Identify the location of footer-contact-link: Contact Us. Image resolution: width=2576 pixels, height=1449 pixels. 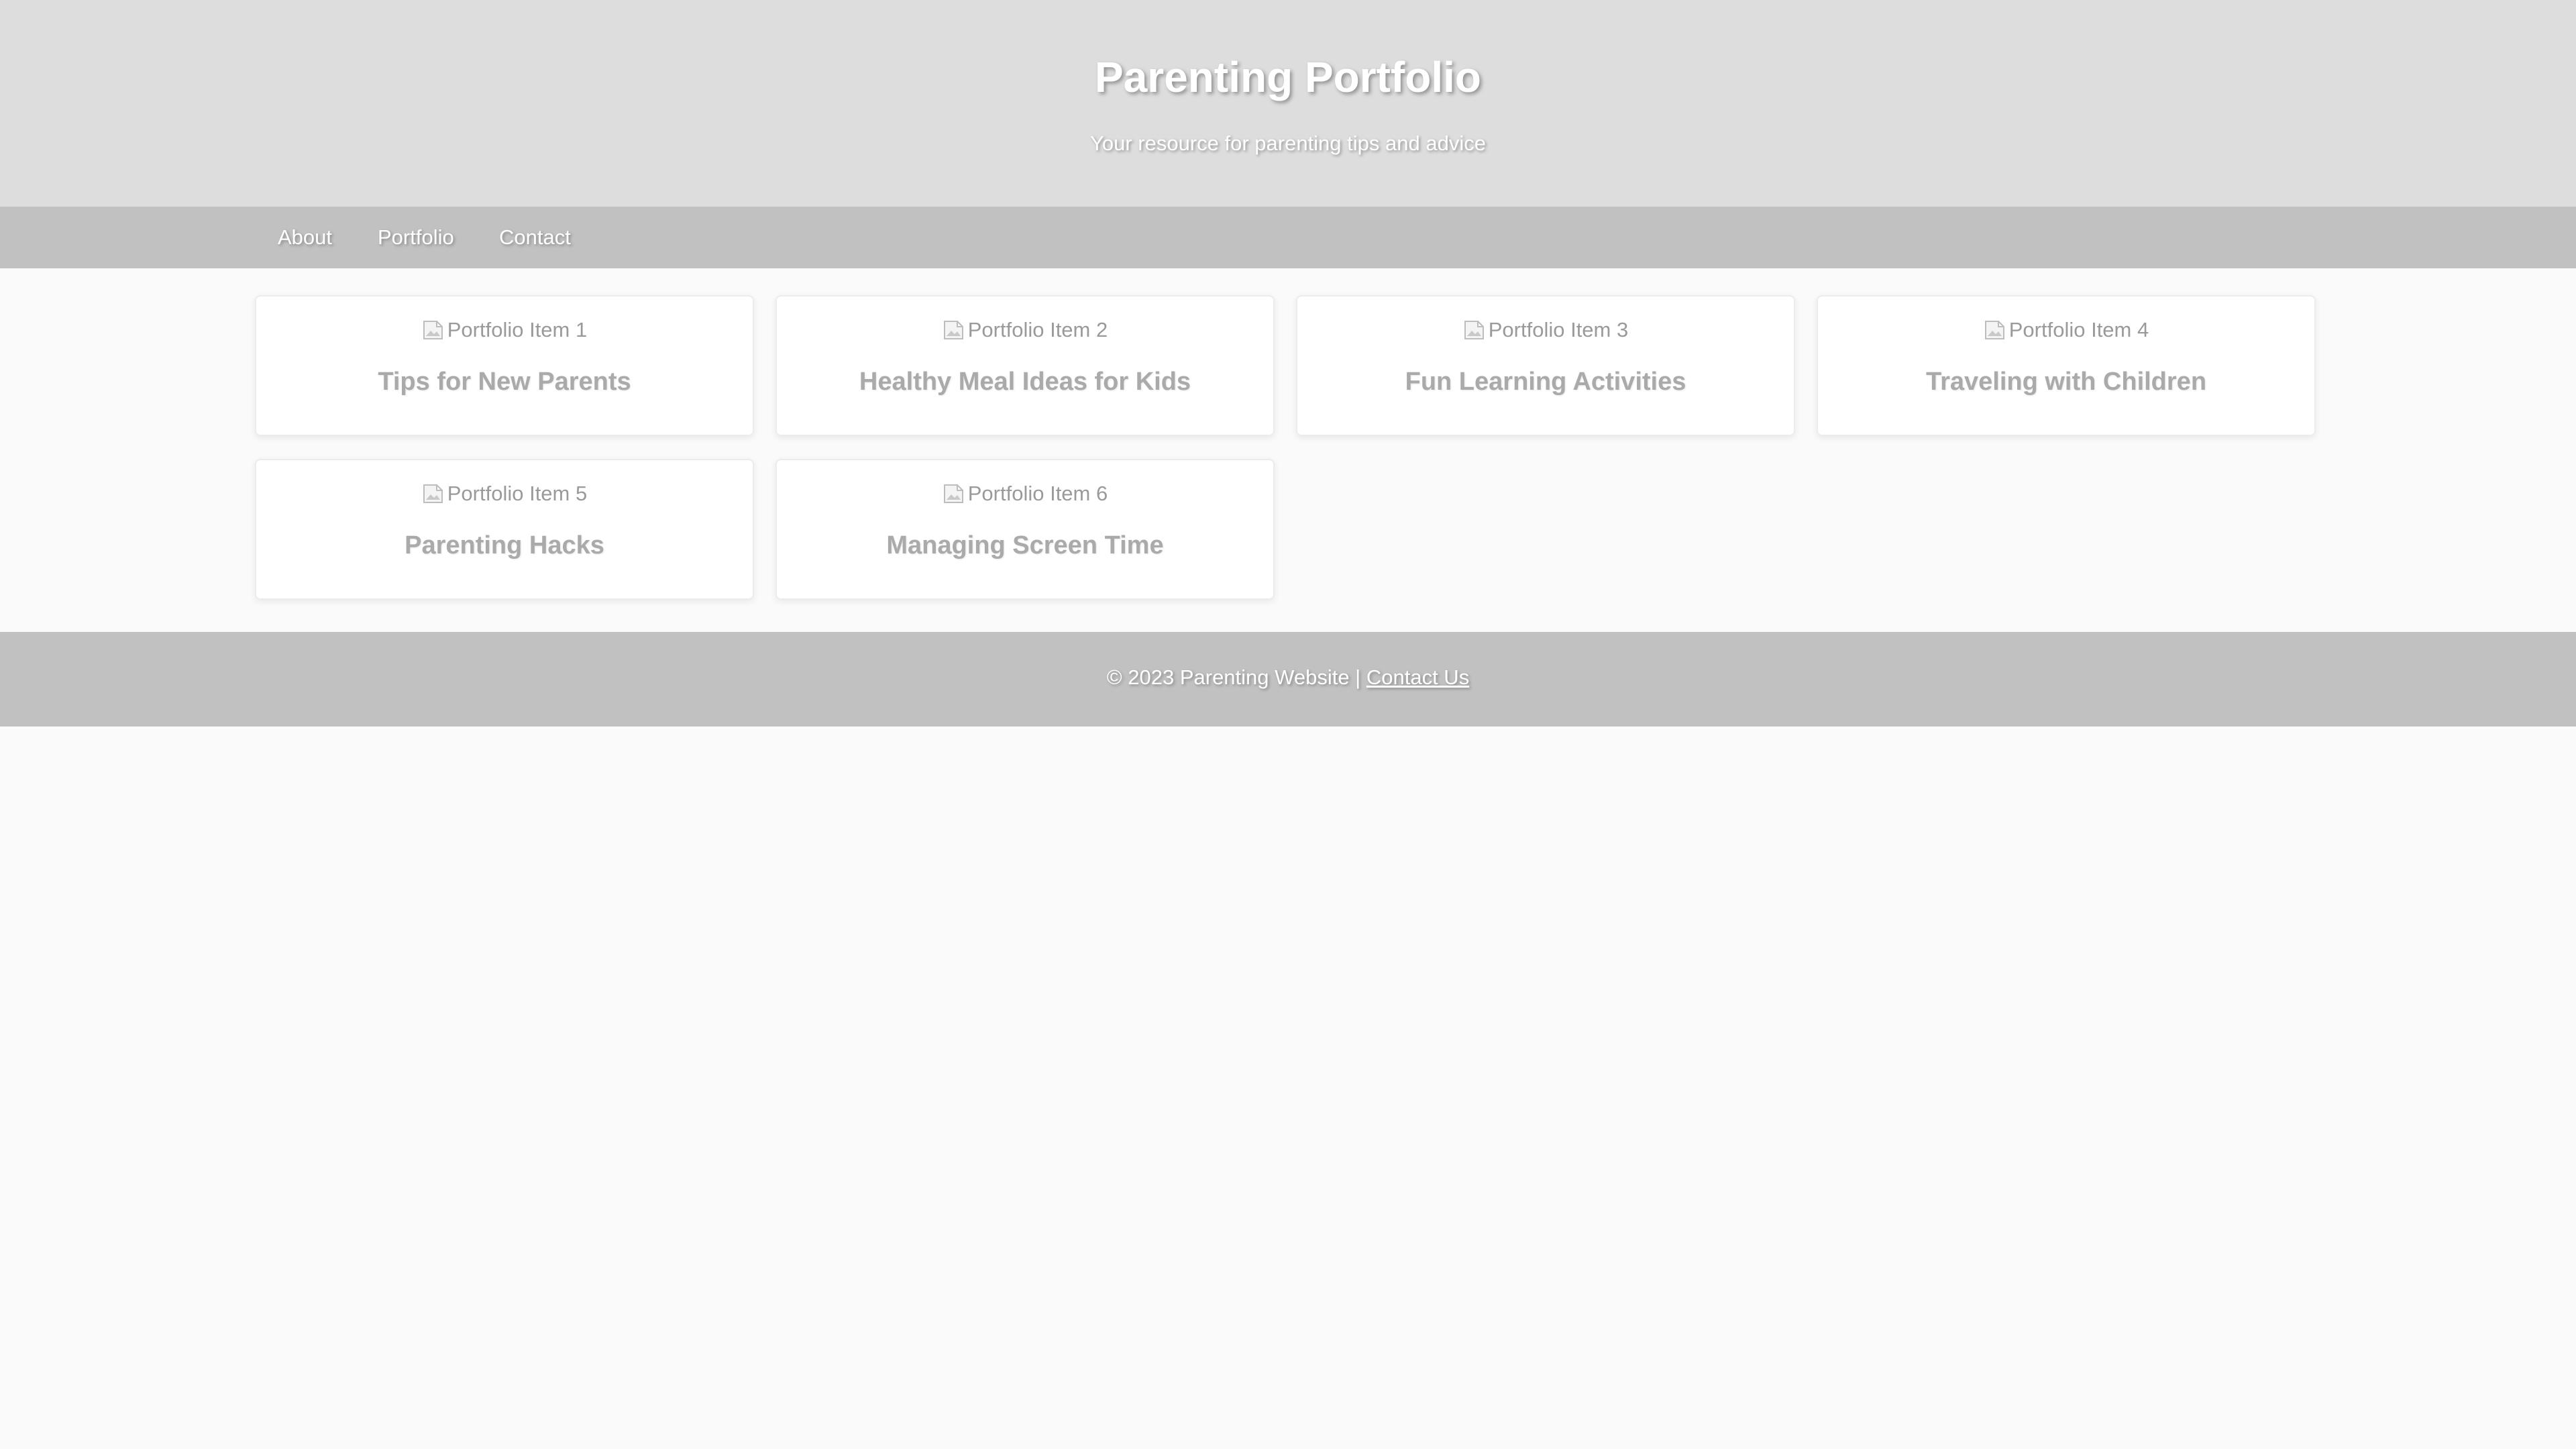
(1417, 677).